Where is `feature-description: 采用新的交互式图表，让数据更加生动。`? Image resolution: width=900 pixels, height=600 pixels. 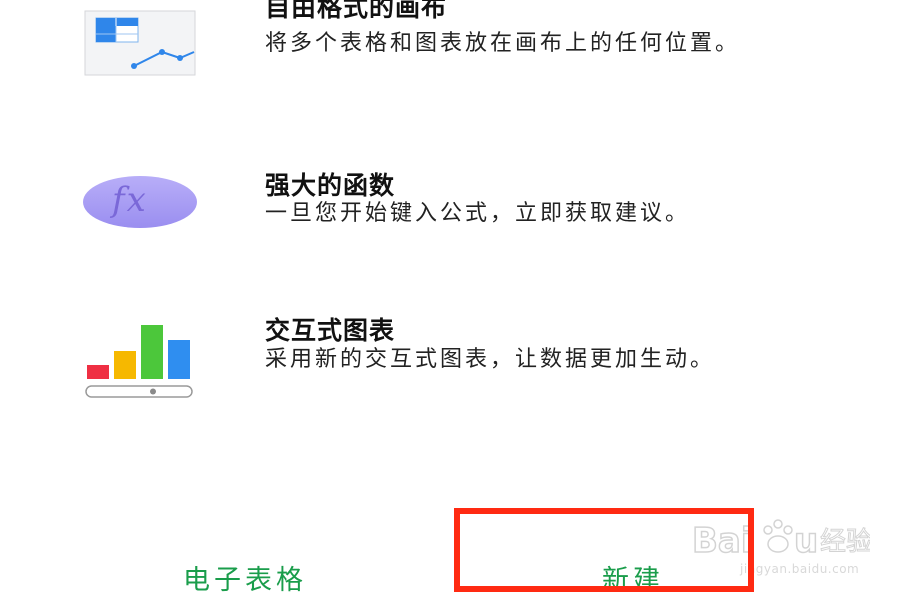
feature-description: 采用新的交互式图表，让数据更加生动。 is located at coordinates (490, 359).